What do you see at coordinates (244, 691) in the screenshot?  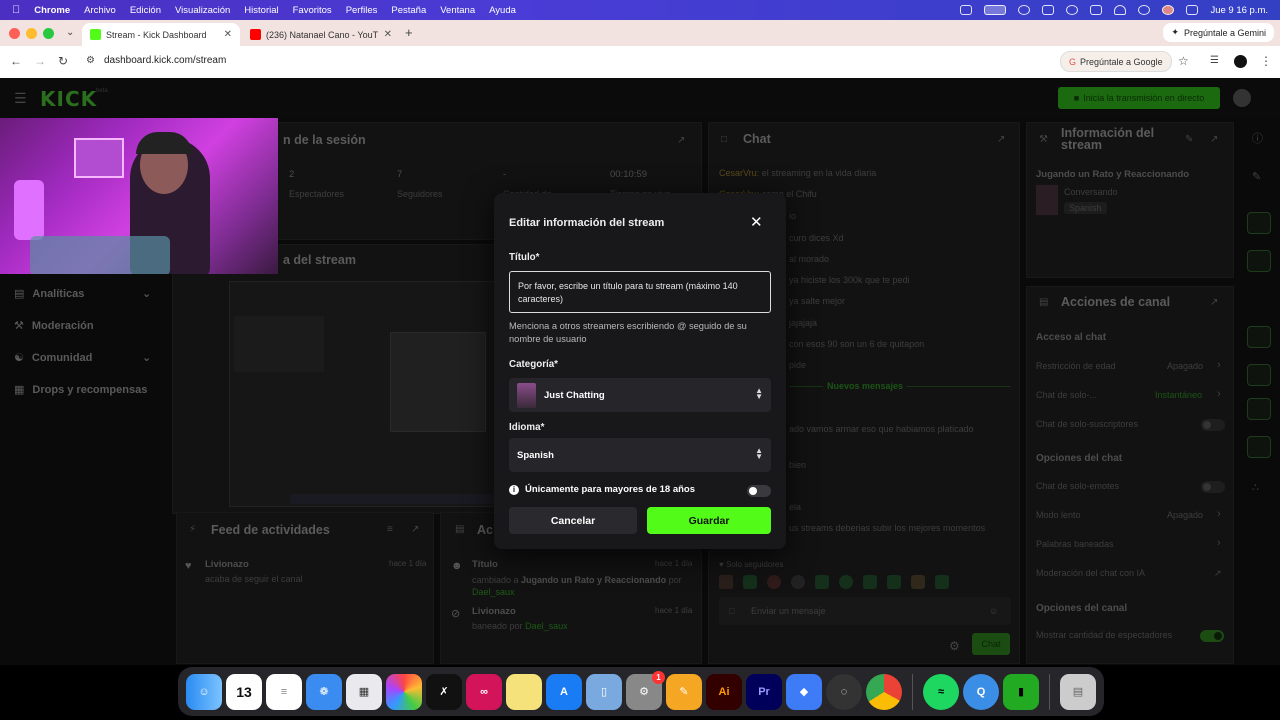 I see `calendar-icon: 13` at bounding box center [244, 691].